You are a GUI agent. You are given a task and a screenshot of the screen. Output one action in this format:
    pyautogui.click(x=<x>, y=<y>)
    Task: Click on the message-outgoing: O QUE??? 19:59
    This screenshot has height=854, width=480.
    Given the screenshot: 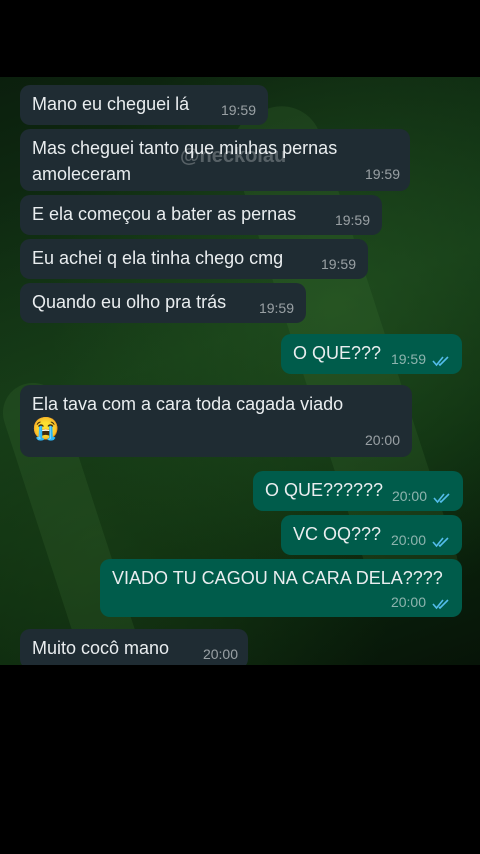 What is the action you would take?
    pyautogui.click(x=371, y=354)
    